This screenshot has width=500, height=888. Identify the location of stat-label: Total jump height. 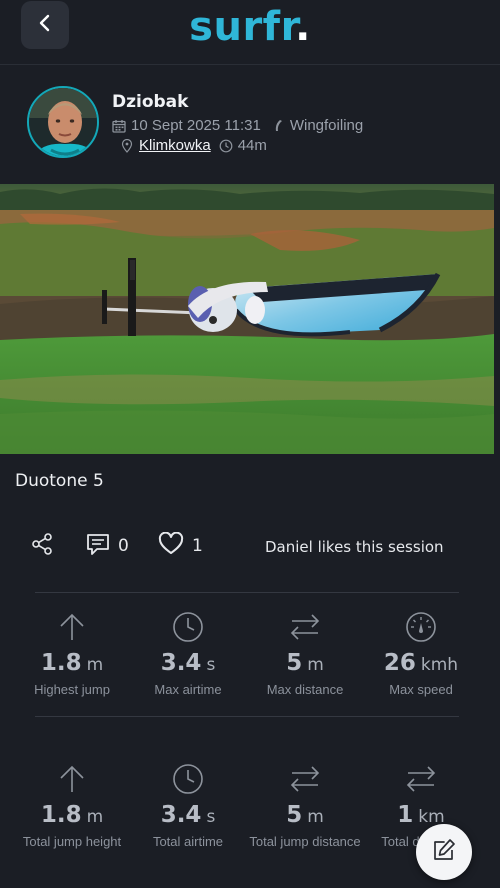
(72, 841).